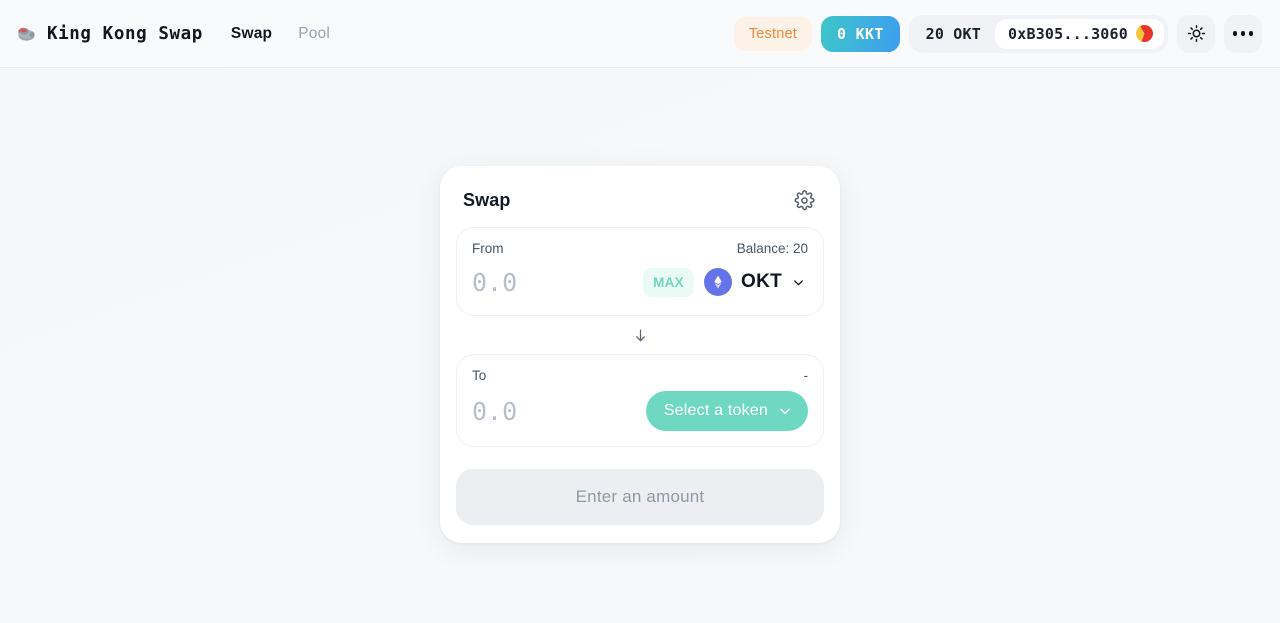 This screenshot has width=1280, height=623. What do you see at coordinates (860, 33) in the screenshot?
I see `kkt-balance-badge: 0 KKT` at bounding box center [860, 33].